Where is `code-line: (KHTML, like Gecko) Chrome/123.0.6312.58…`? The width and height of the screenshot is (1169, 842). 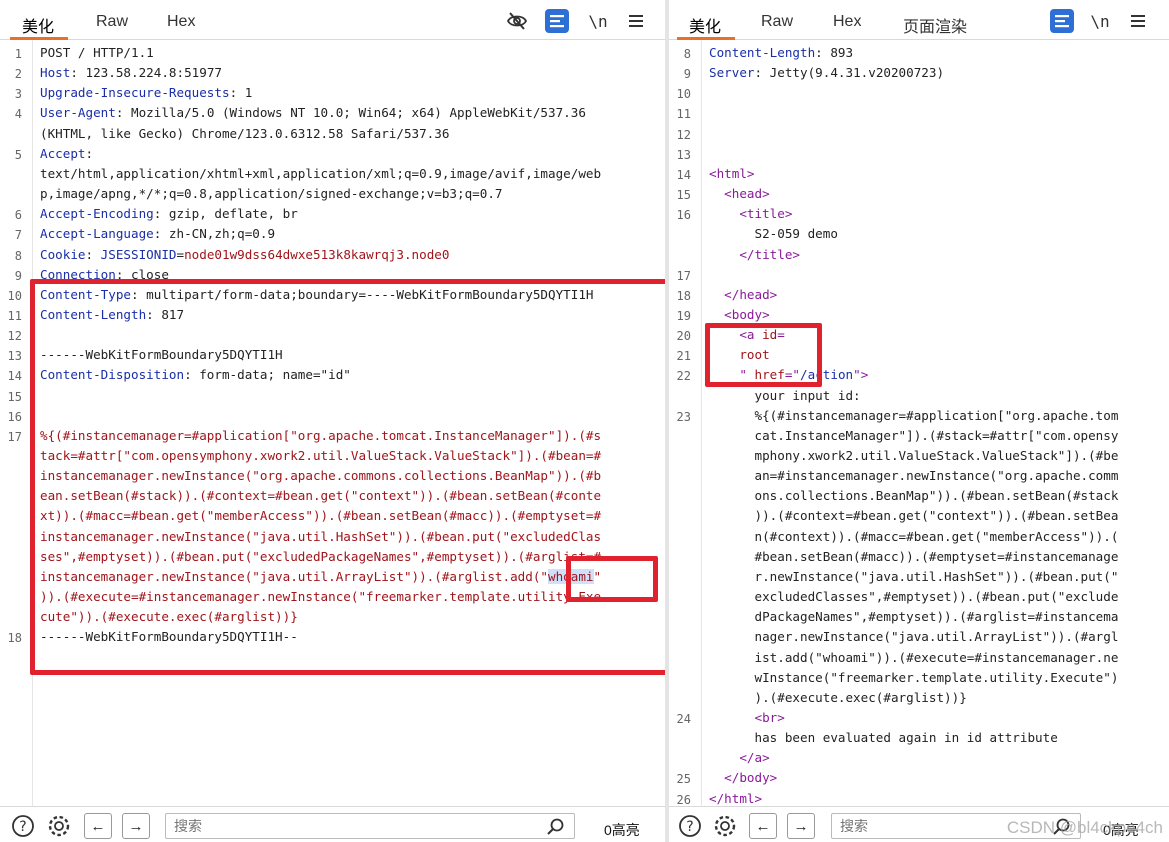
code-line: (KHTML, like Gecko) Chrome/123.0.6312.58… is located at coordinates (244, 134).